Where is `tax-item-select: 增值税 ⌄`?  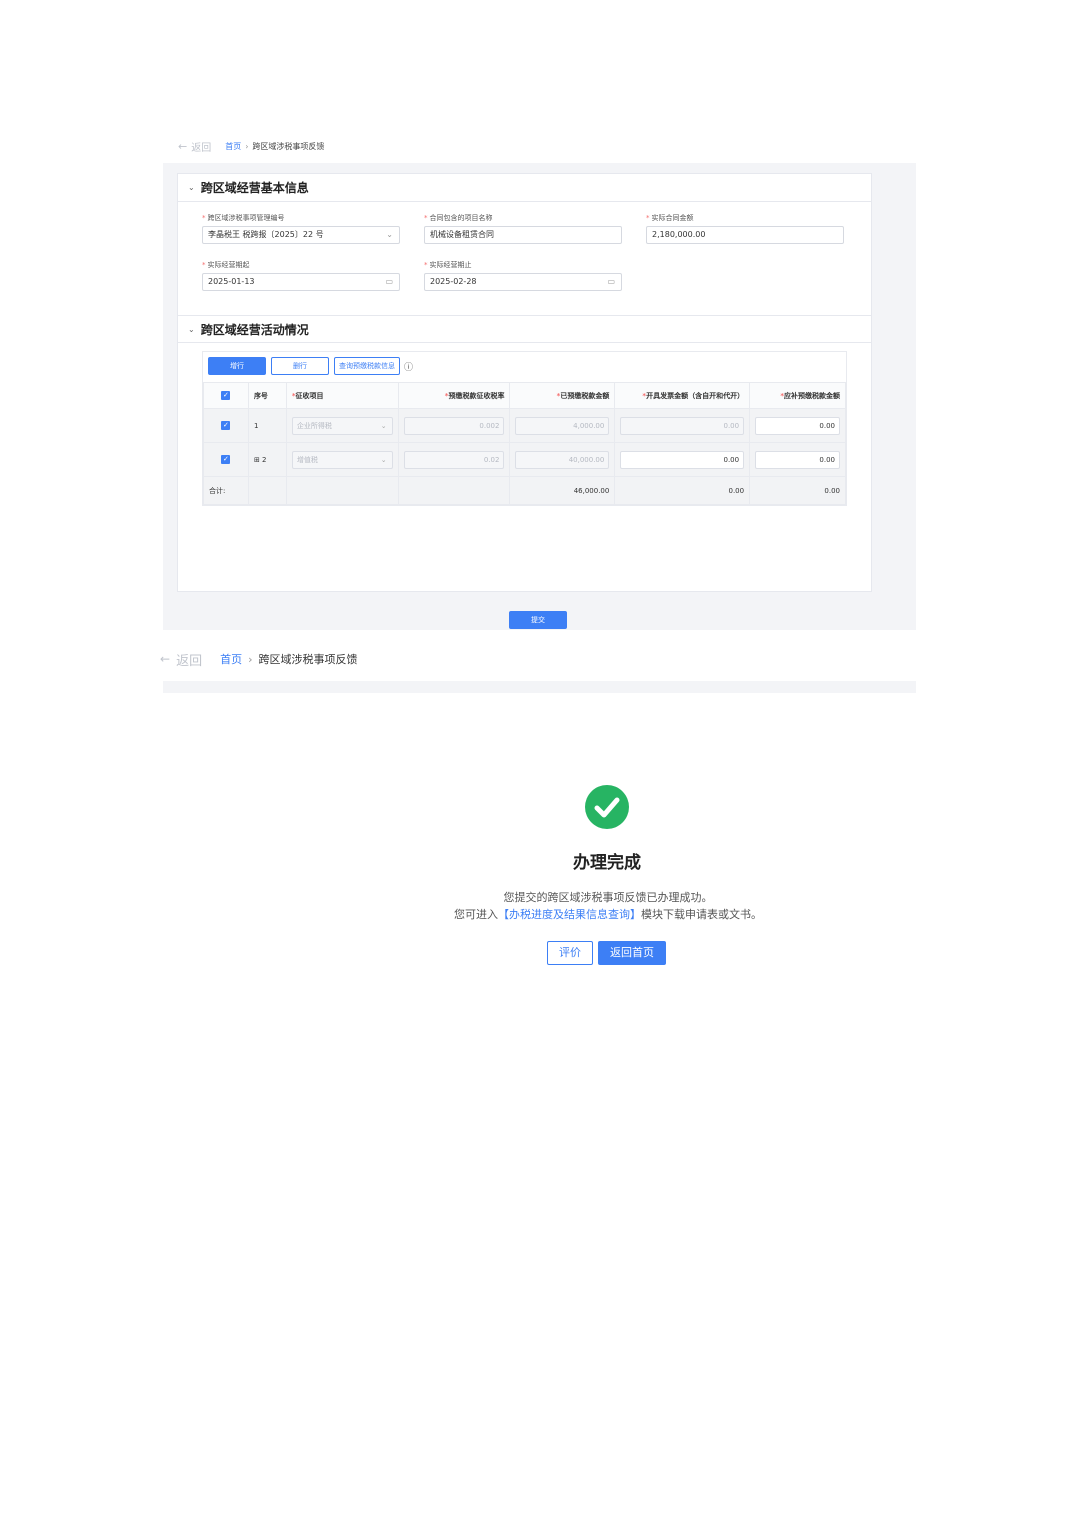 tax-item-select: 增值税 ⌄ is located at coordinates (342, 459).